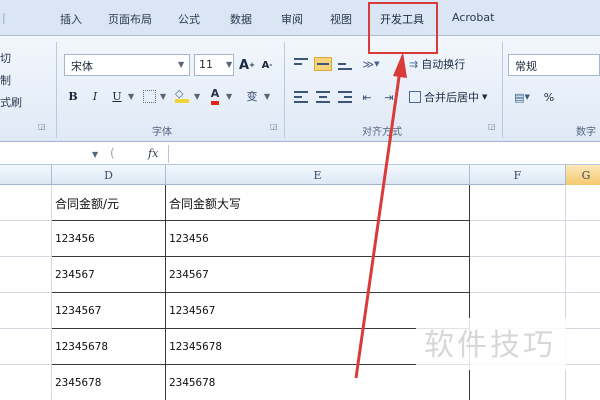 This screenshot has width=600, height=400. I want to click on border-icon, so click(149, 96).